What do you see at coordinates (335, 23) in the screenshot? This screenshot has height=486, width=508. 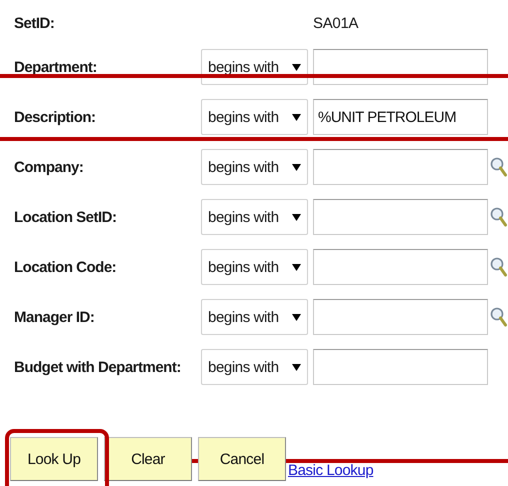 I see `field-value: SA01A` at bounding box center [335, 23].